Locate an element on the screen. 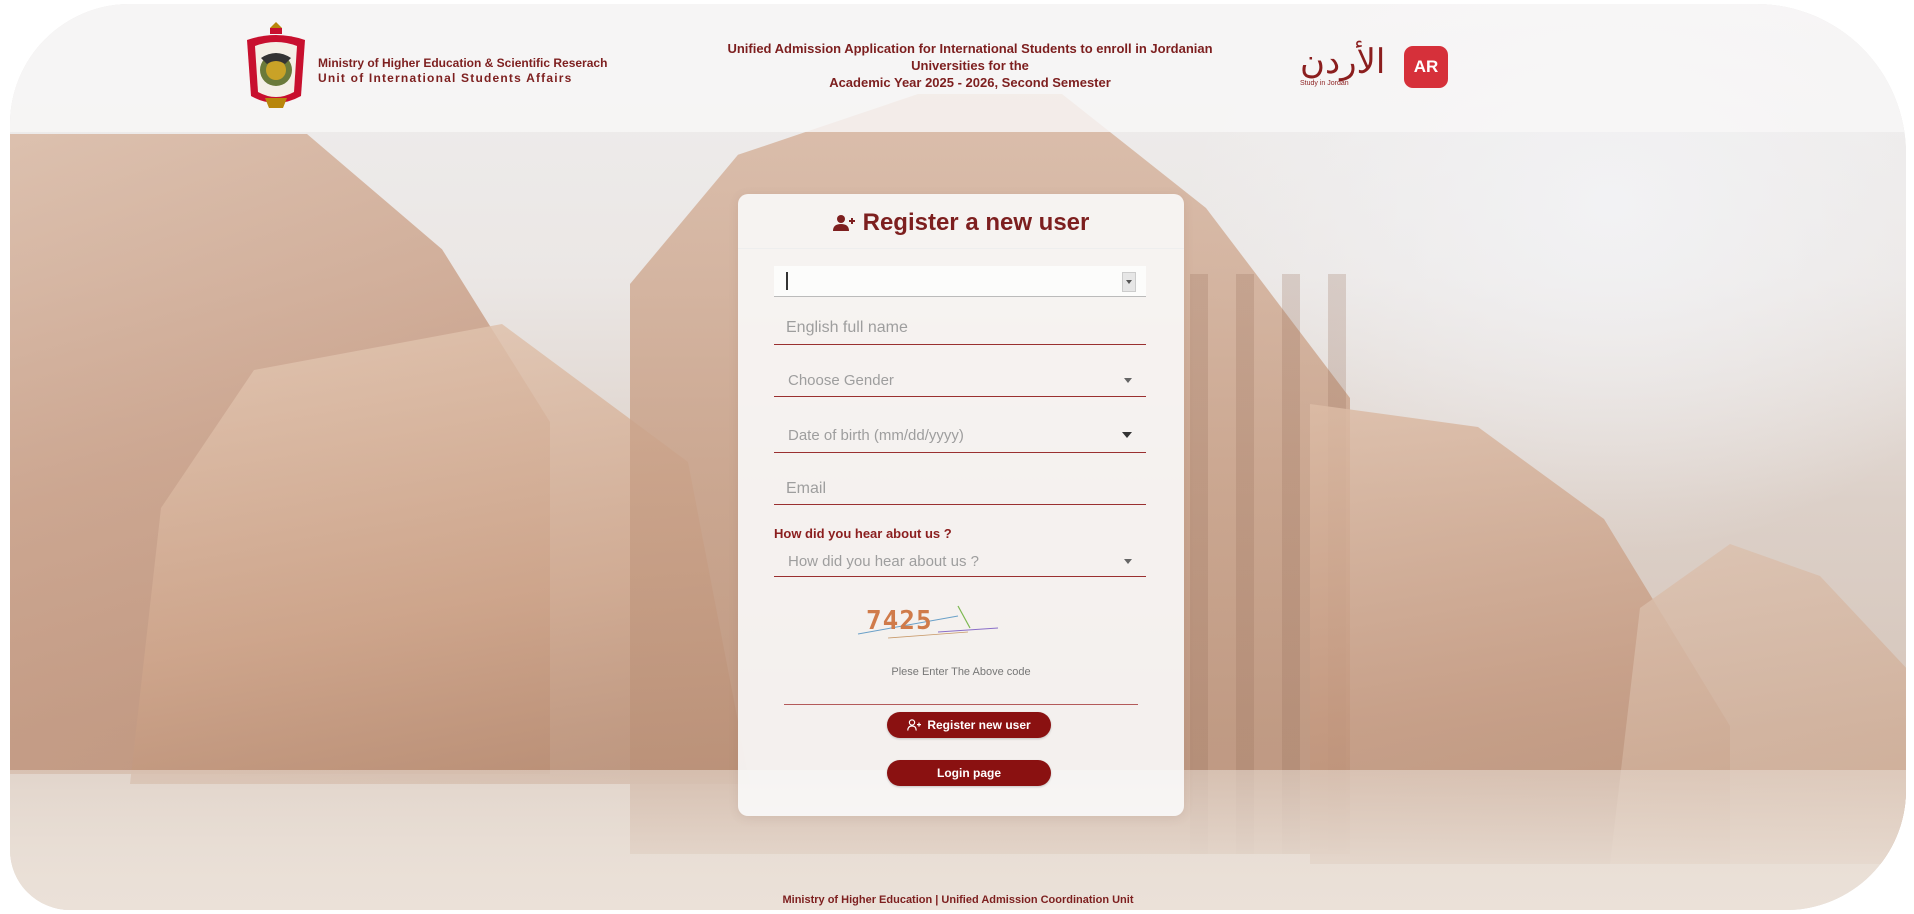  gender-select: Choose Gender is located at coordinates (960, 380).